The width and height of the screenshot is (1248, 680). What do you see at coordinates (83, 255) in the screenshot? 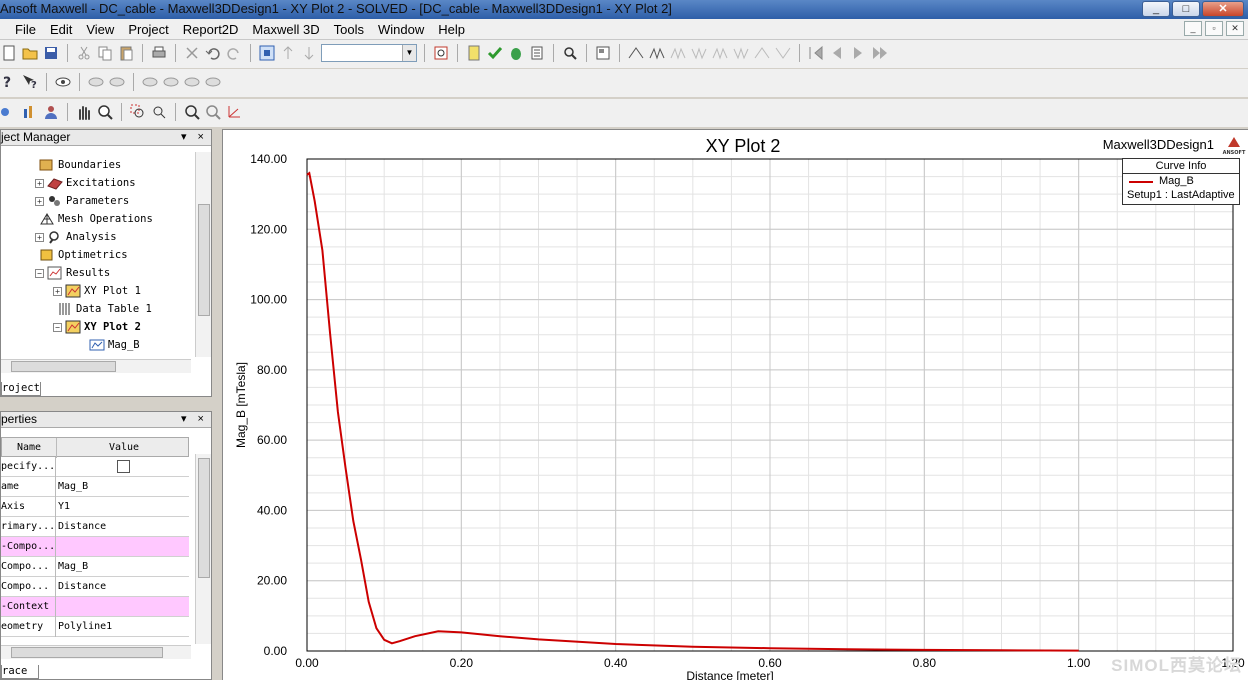
I see `tree-item-optimetrics: Optimetrics` at bounding box center [83, 255].